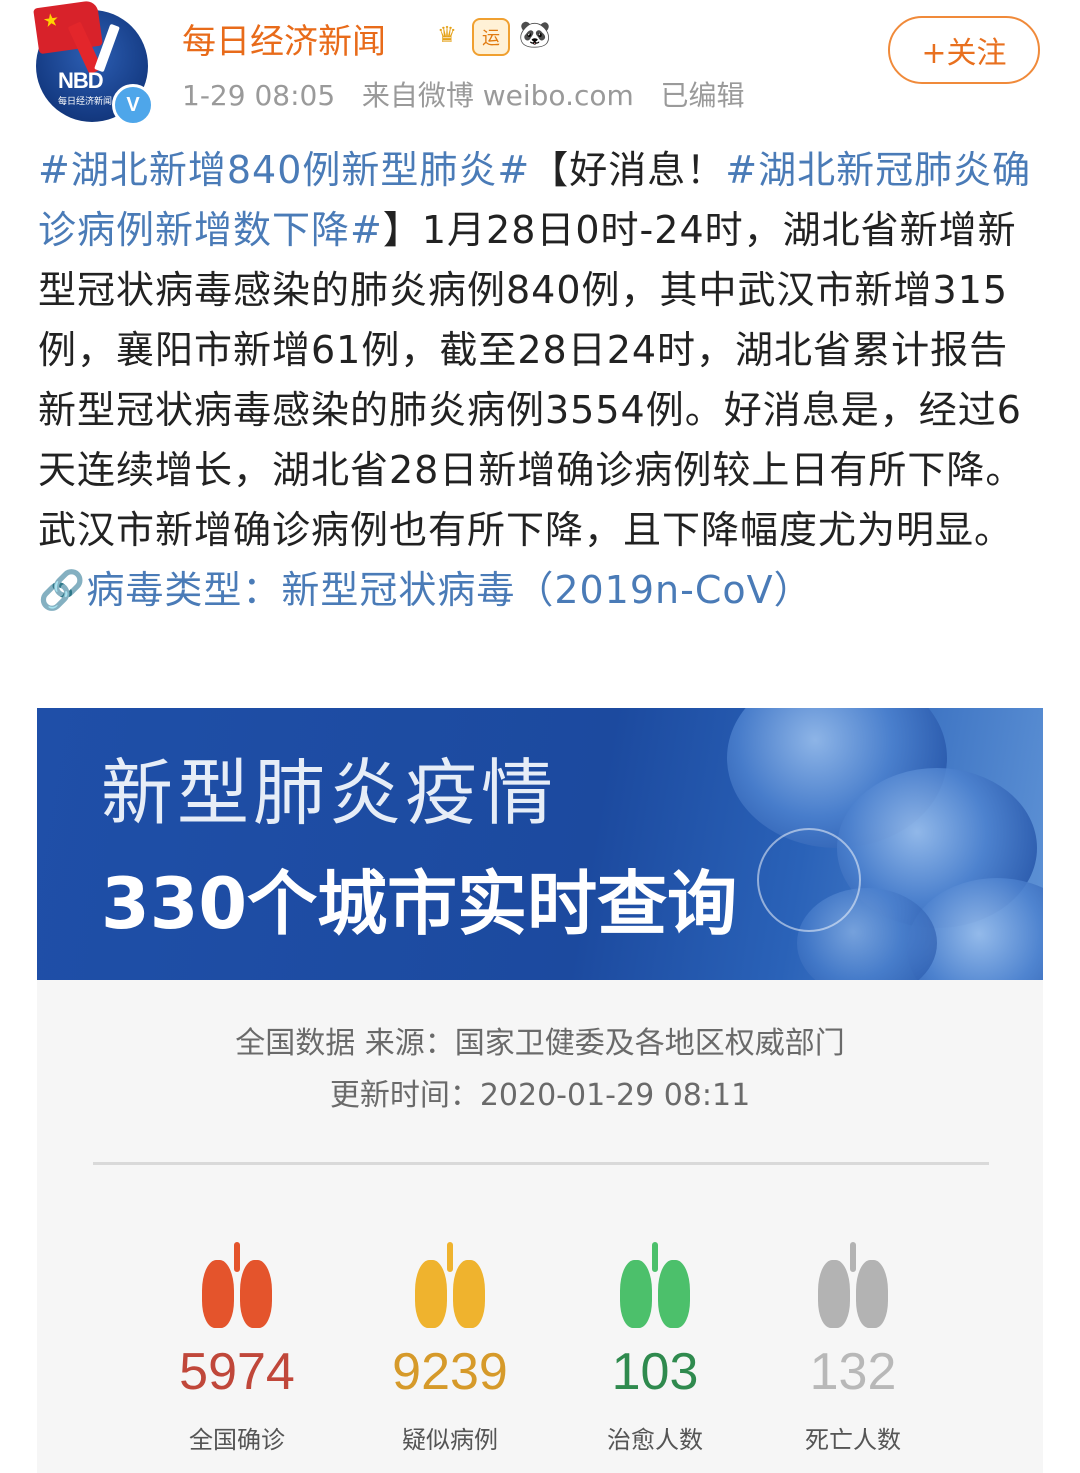 This screenshot has width=1080, height=1473. I want to click on stat-deaths: 132 死亡人数, so click(853, 1348).